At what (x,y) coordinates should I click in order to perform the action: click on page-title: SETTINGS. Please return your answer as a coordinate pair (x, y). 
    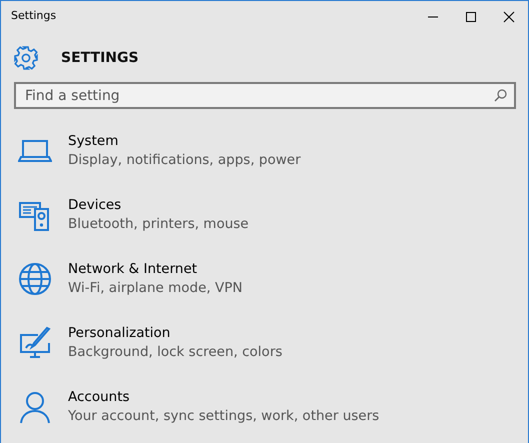
    Looking at the image, I should click on (100, 58).